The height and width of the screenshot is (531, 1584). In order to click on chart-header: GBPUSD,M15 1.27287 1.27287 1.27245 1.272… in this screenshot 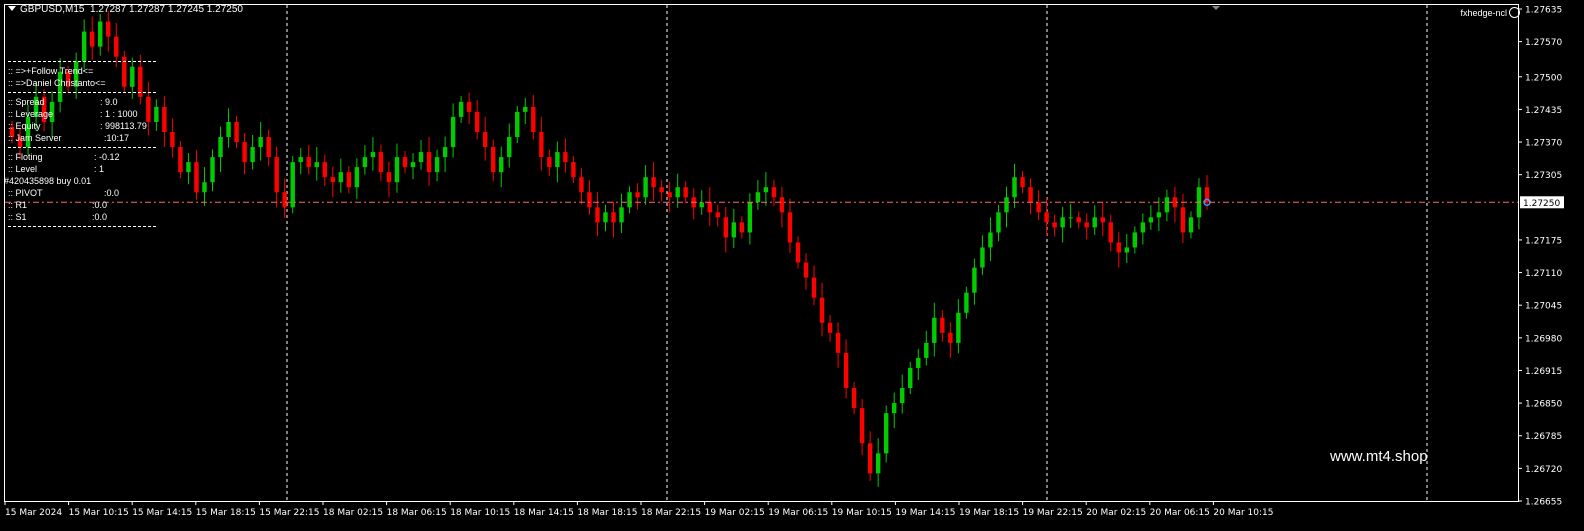, I will do `click(125, 9)`.